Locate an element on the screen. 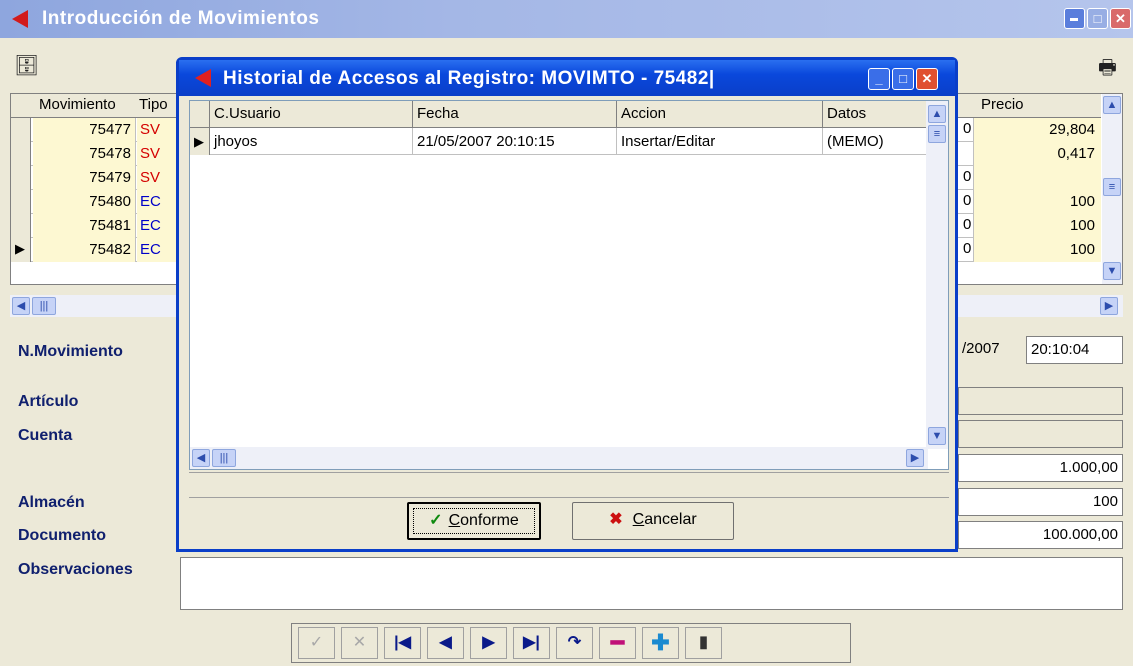 The image size is (1133, 666). cell-movimiento: 75477 is located at coordinates (84, 130).